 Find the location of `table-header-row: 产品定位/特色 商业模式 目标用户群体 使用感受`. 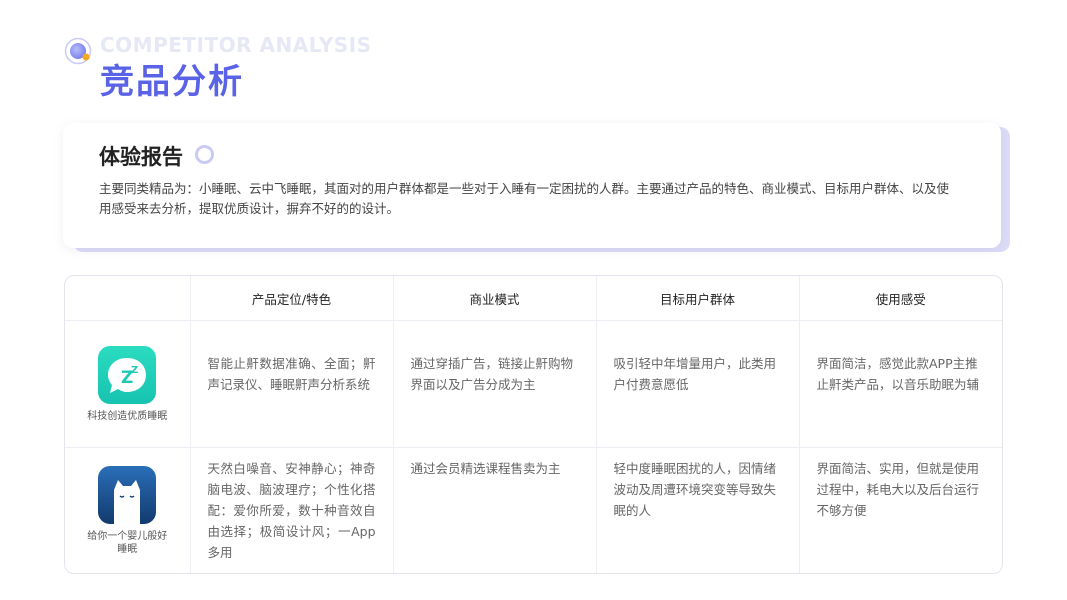

table-header-row: 产品定位/特色 商业模式 目标用户群体 使用感受 is located at coordinates (533, 298).